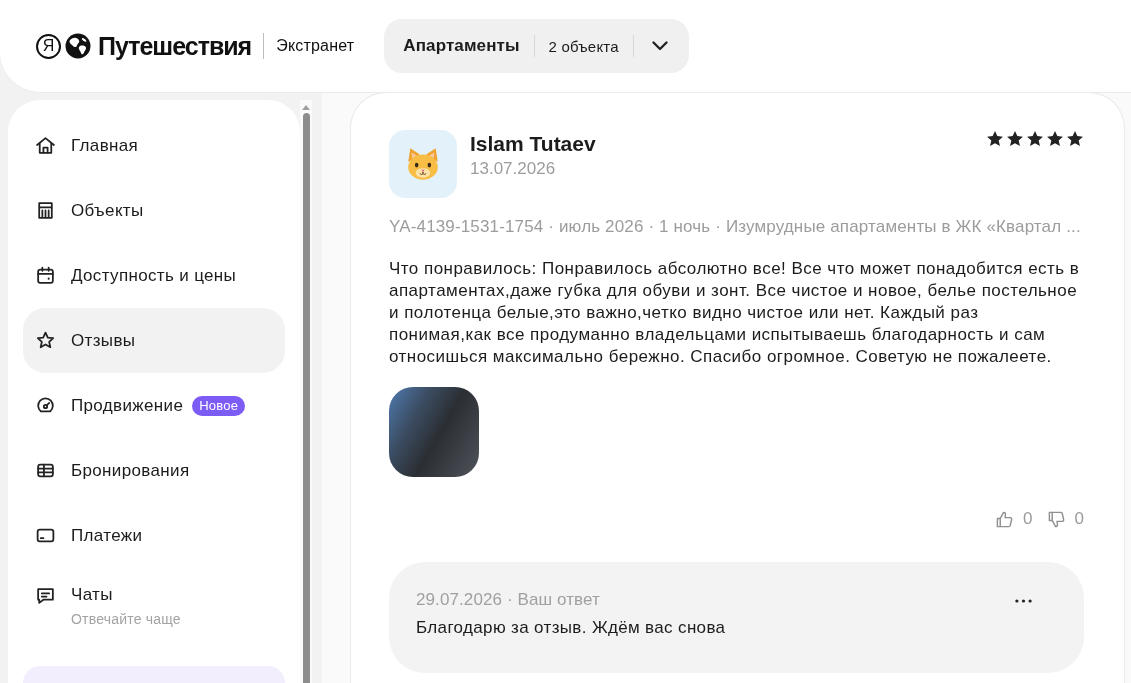 The image size is (1131, 683). What do you see at coordinates (735, 313) in the screenshot?
I see `review-text: Что понравилось: Понравилось абсолютно все! Все что может понадобится есть в апартаментах,даже губка для обуви и зонт. Все чистое и новое, белье постельное и полотенца белые,это важно,четко видно чистое или нет. Каждый раз понимая,как все продуманно владельцами испытываешь благодарность и сам относишься максимально бережно. Спасибо огромное. Советую не пожалеете.` at bounding box center [735, 313].